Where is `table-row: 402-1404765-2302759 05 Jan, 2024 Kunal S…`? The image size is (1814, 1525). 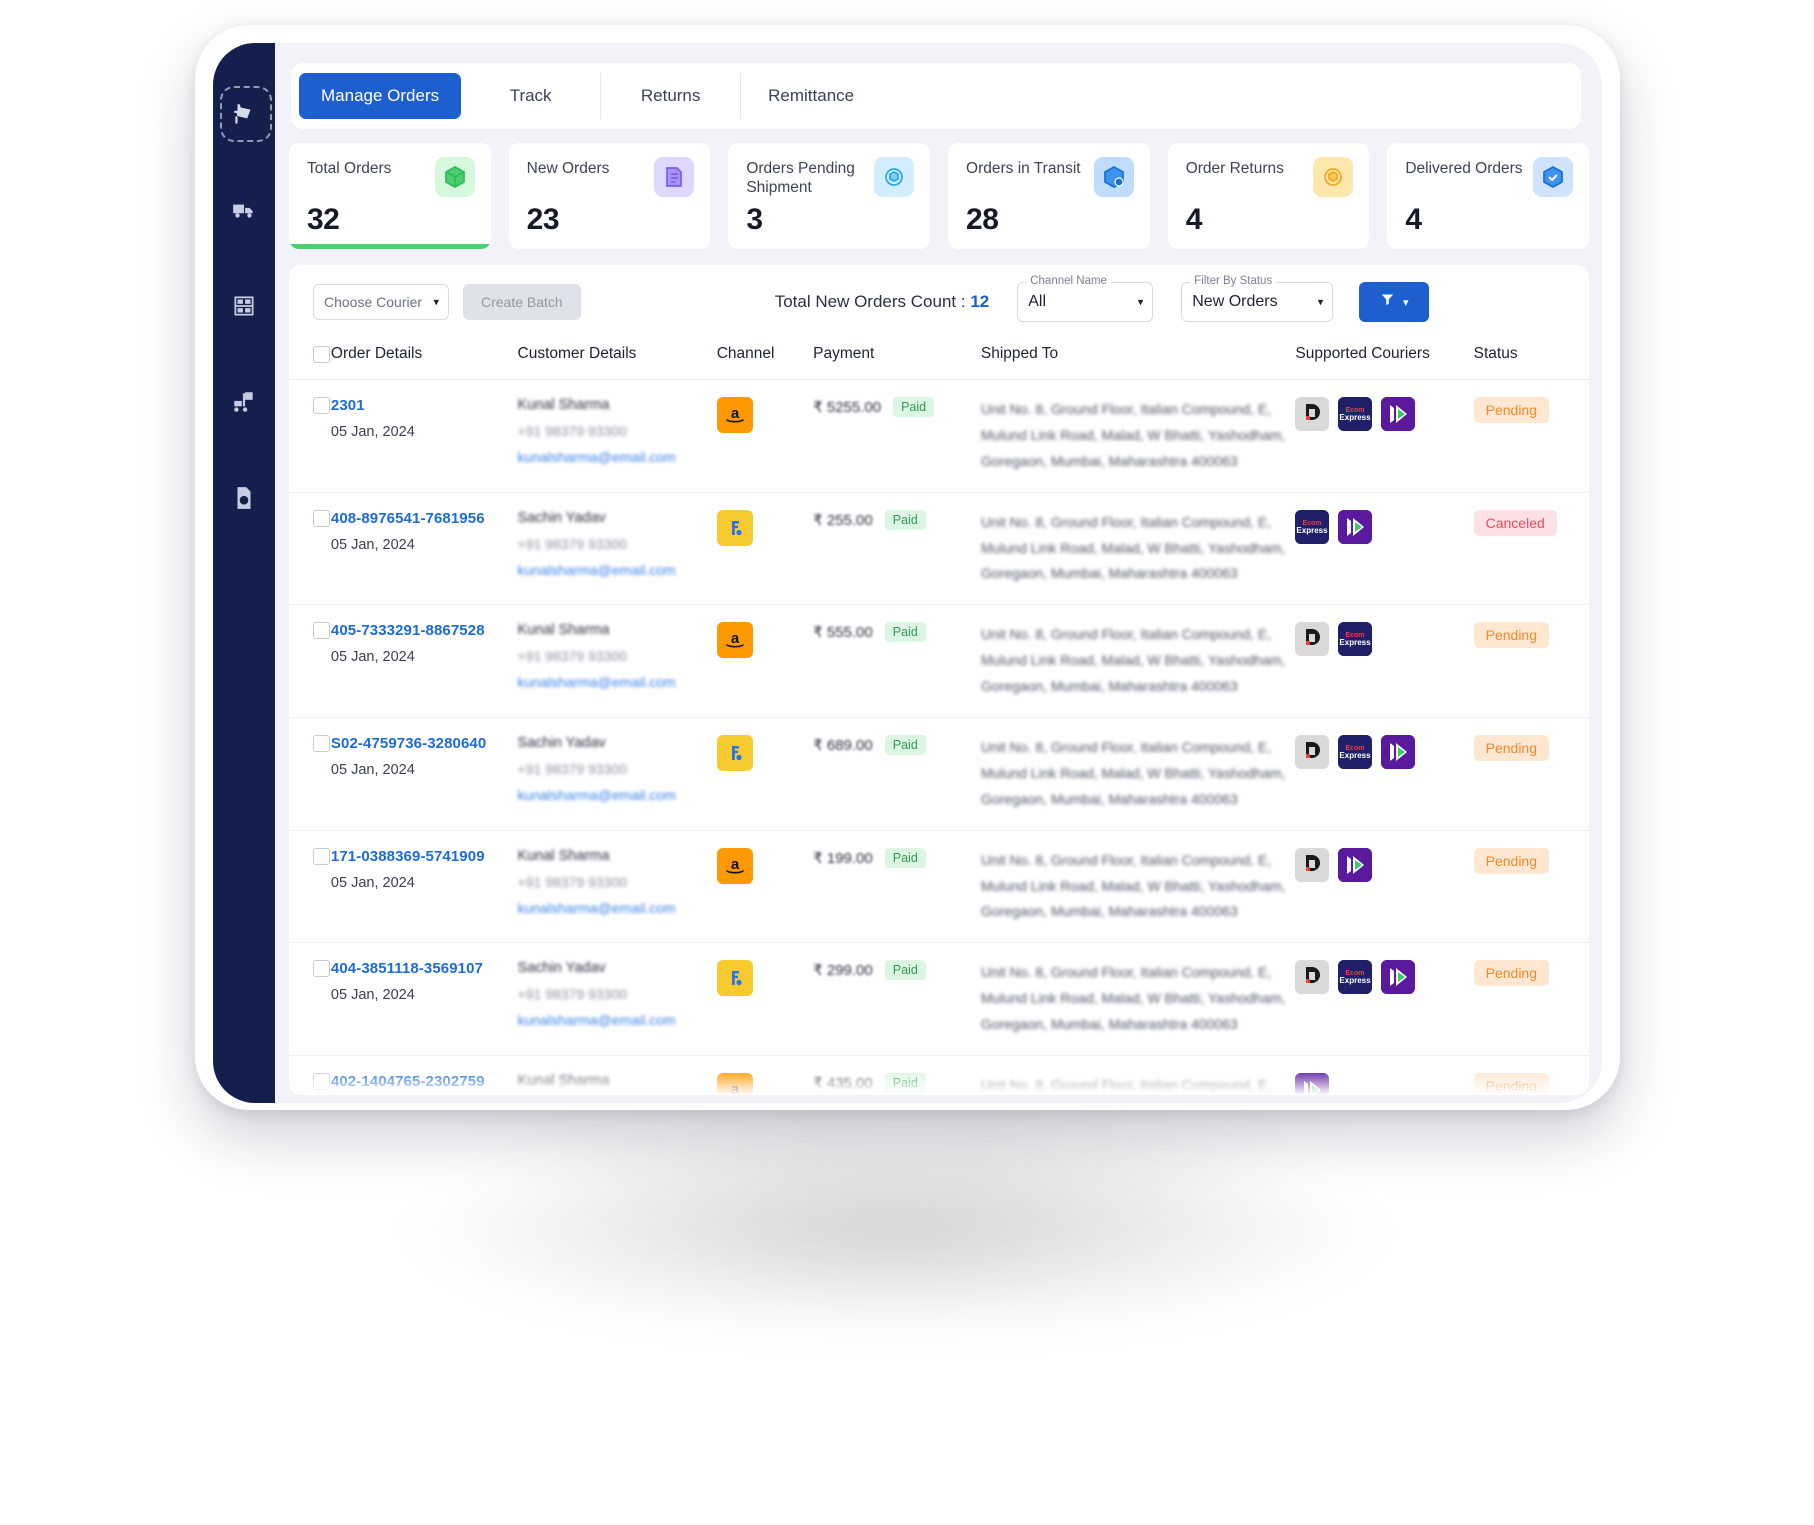
table-row: 402-1404765-2302759 05 Jan, 2024 Kunal S… is located at coordinates (939, 1075).